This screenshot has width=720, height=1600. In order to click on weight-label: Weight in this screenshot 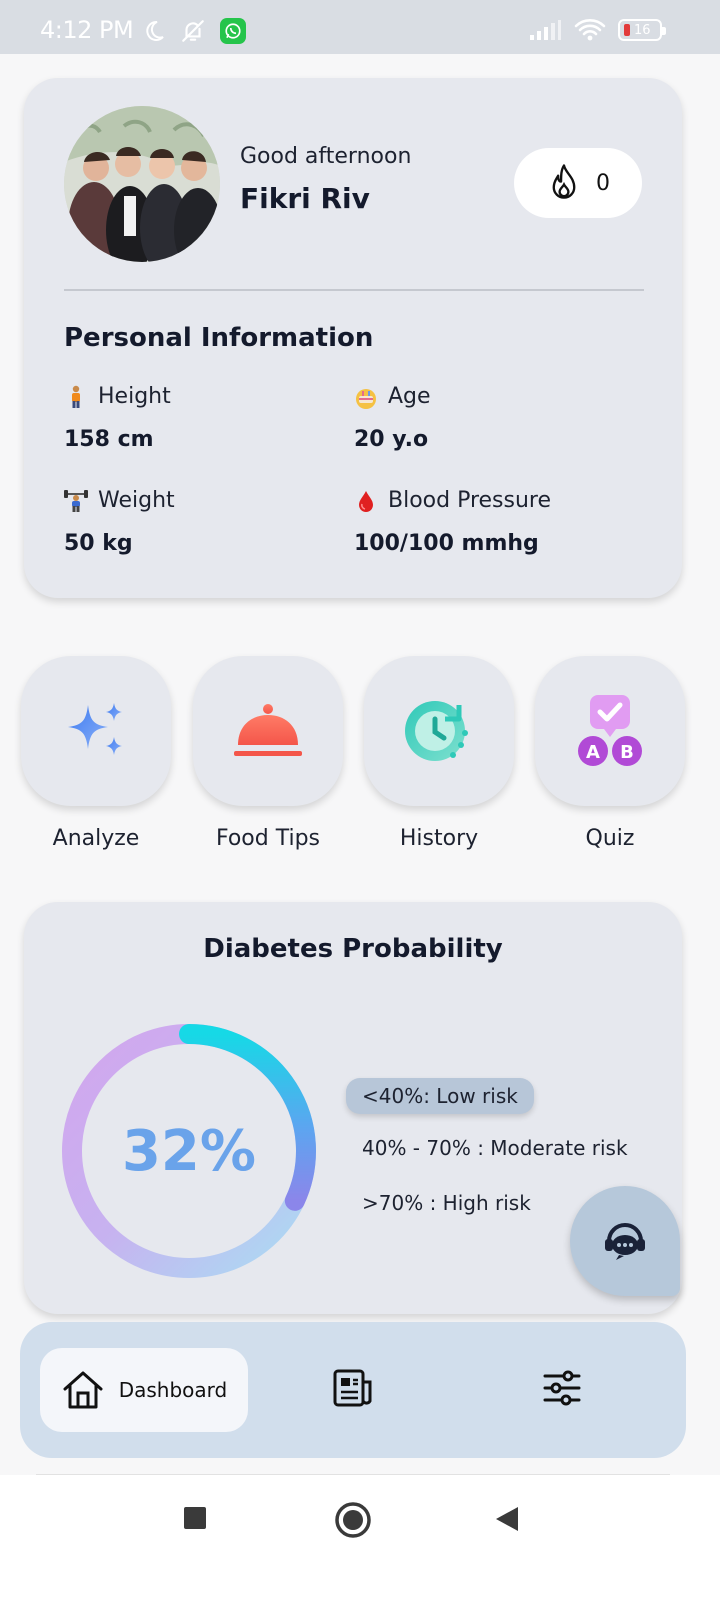, I will do `click(136, 500)`.